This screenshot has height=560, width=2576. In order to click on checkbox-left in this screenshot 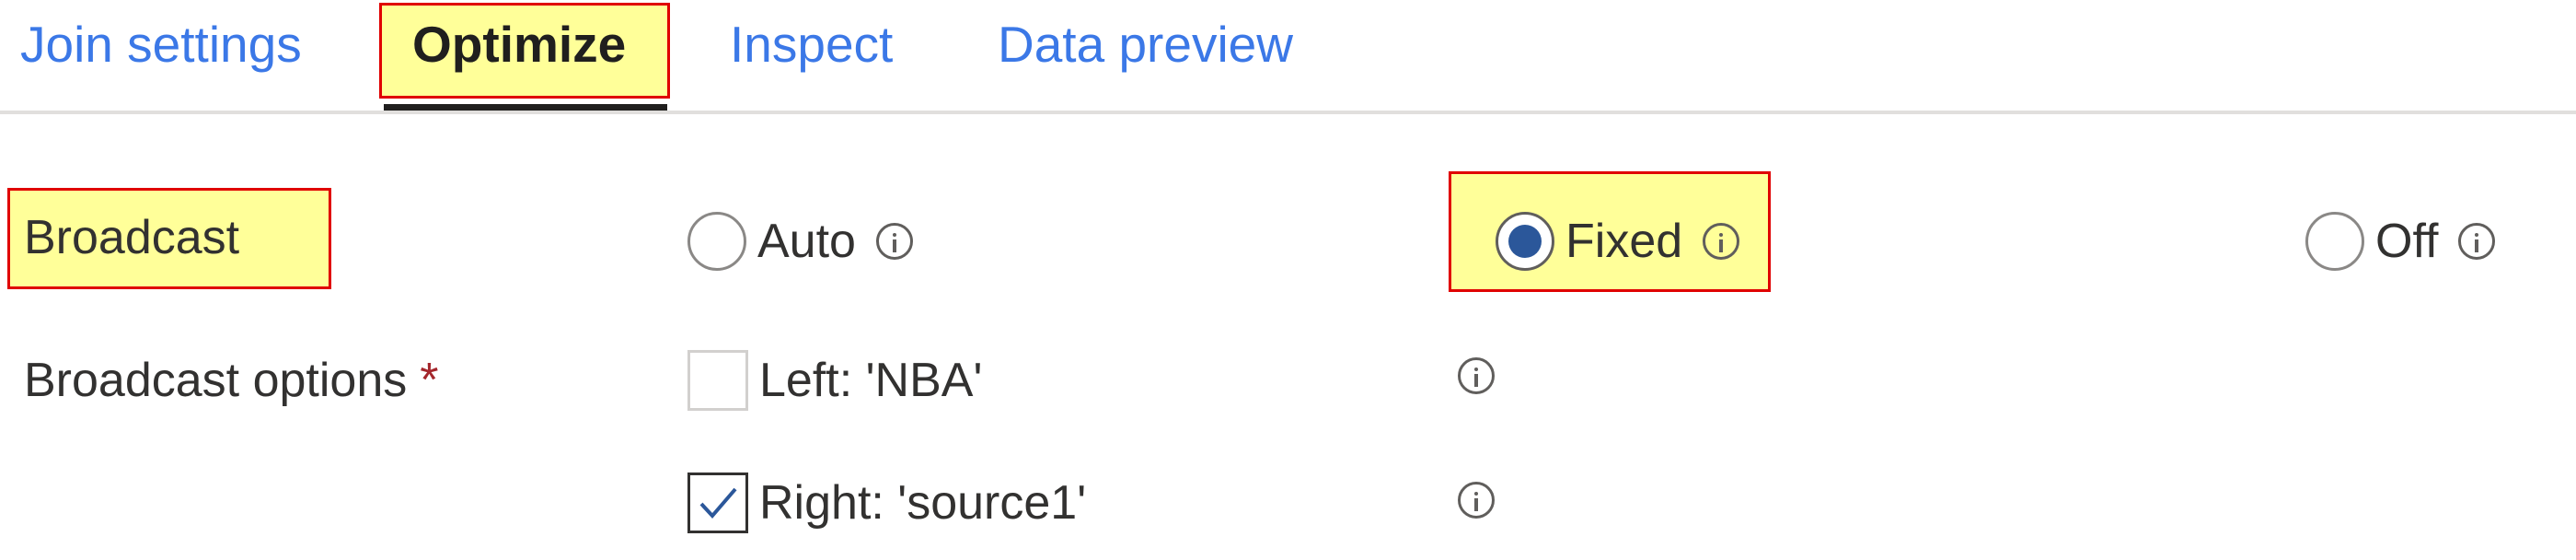, I will do `click(717, 380)`.